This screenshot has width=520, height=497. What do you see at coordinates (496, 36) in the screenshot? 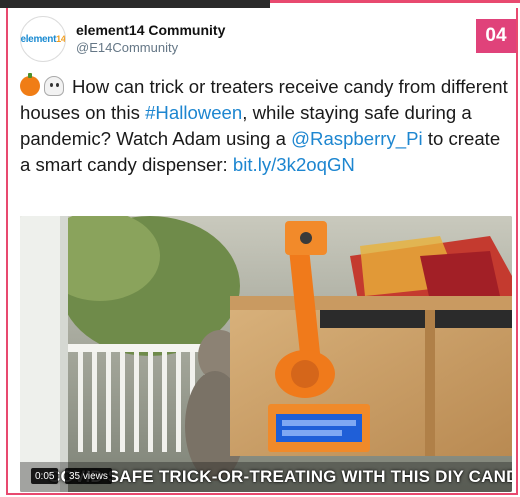
I see `panel-number-badge: 04` at bounding box center [496, 36].